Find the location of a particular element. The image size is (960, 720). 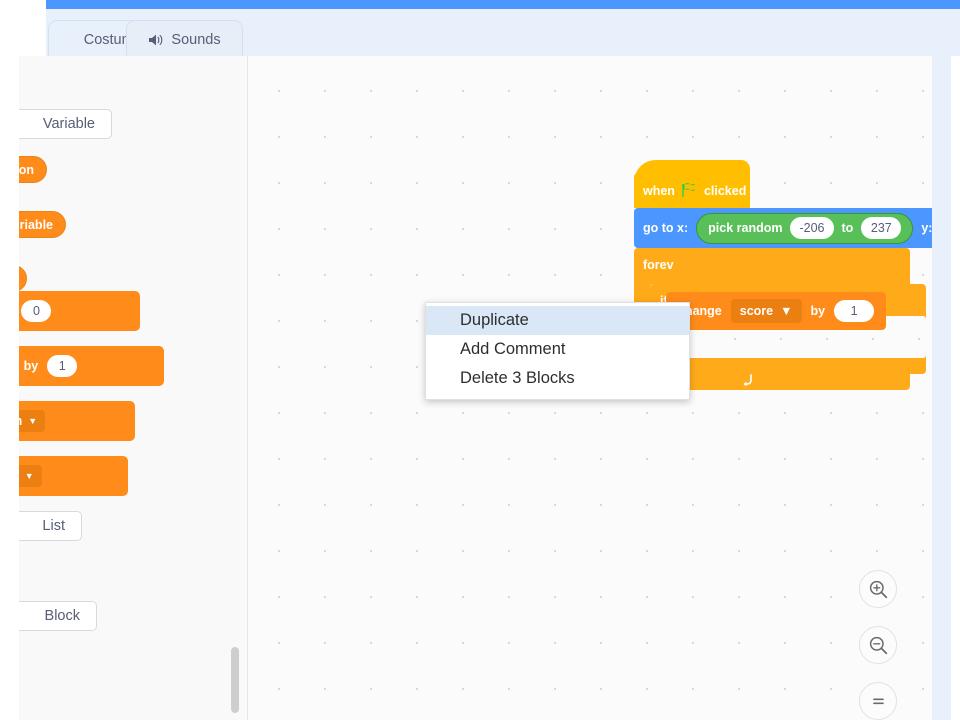

set-value-input: 0 is located at coordinates (36, 311).